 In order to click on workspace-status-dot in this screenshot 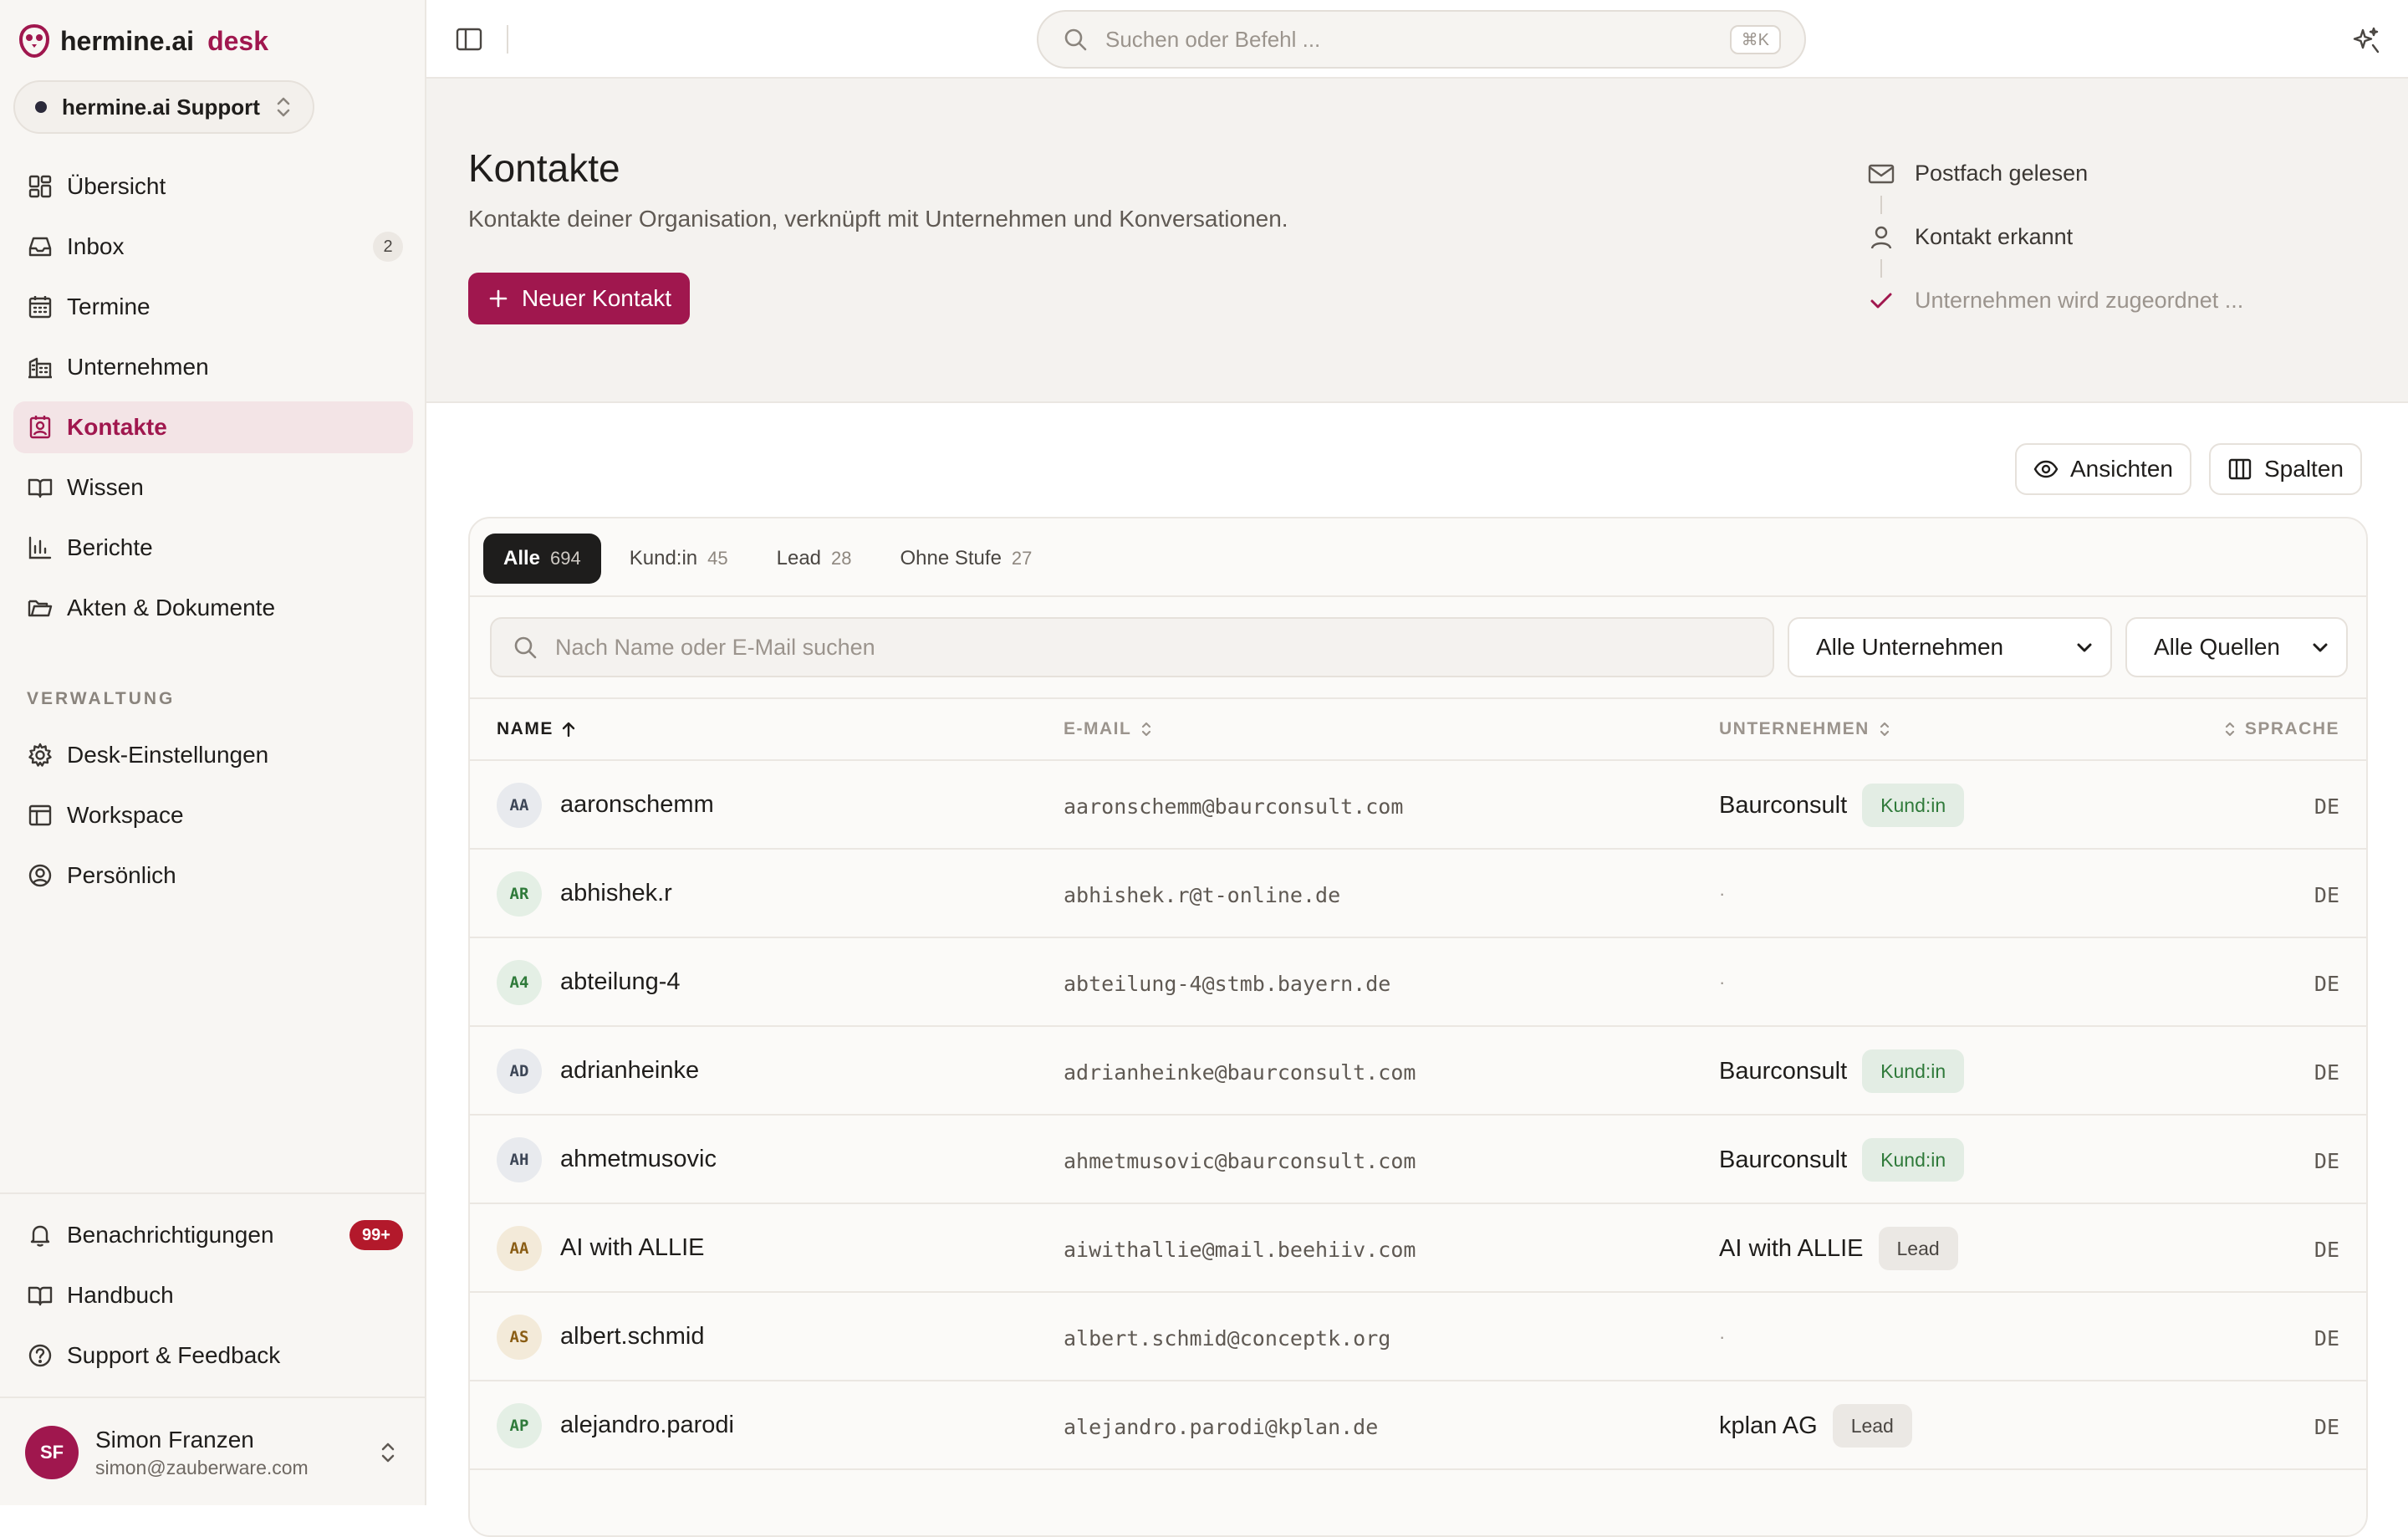, I will do `click(41, 107)`.